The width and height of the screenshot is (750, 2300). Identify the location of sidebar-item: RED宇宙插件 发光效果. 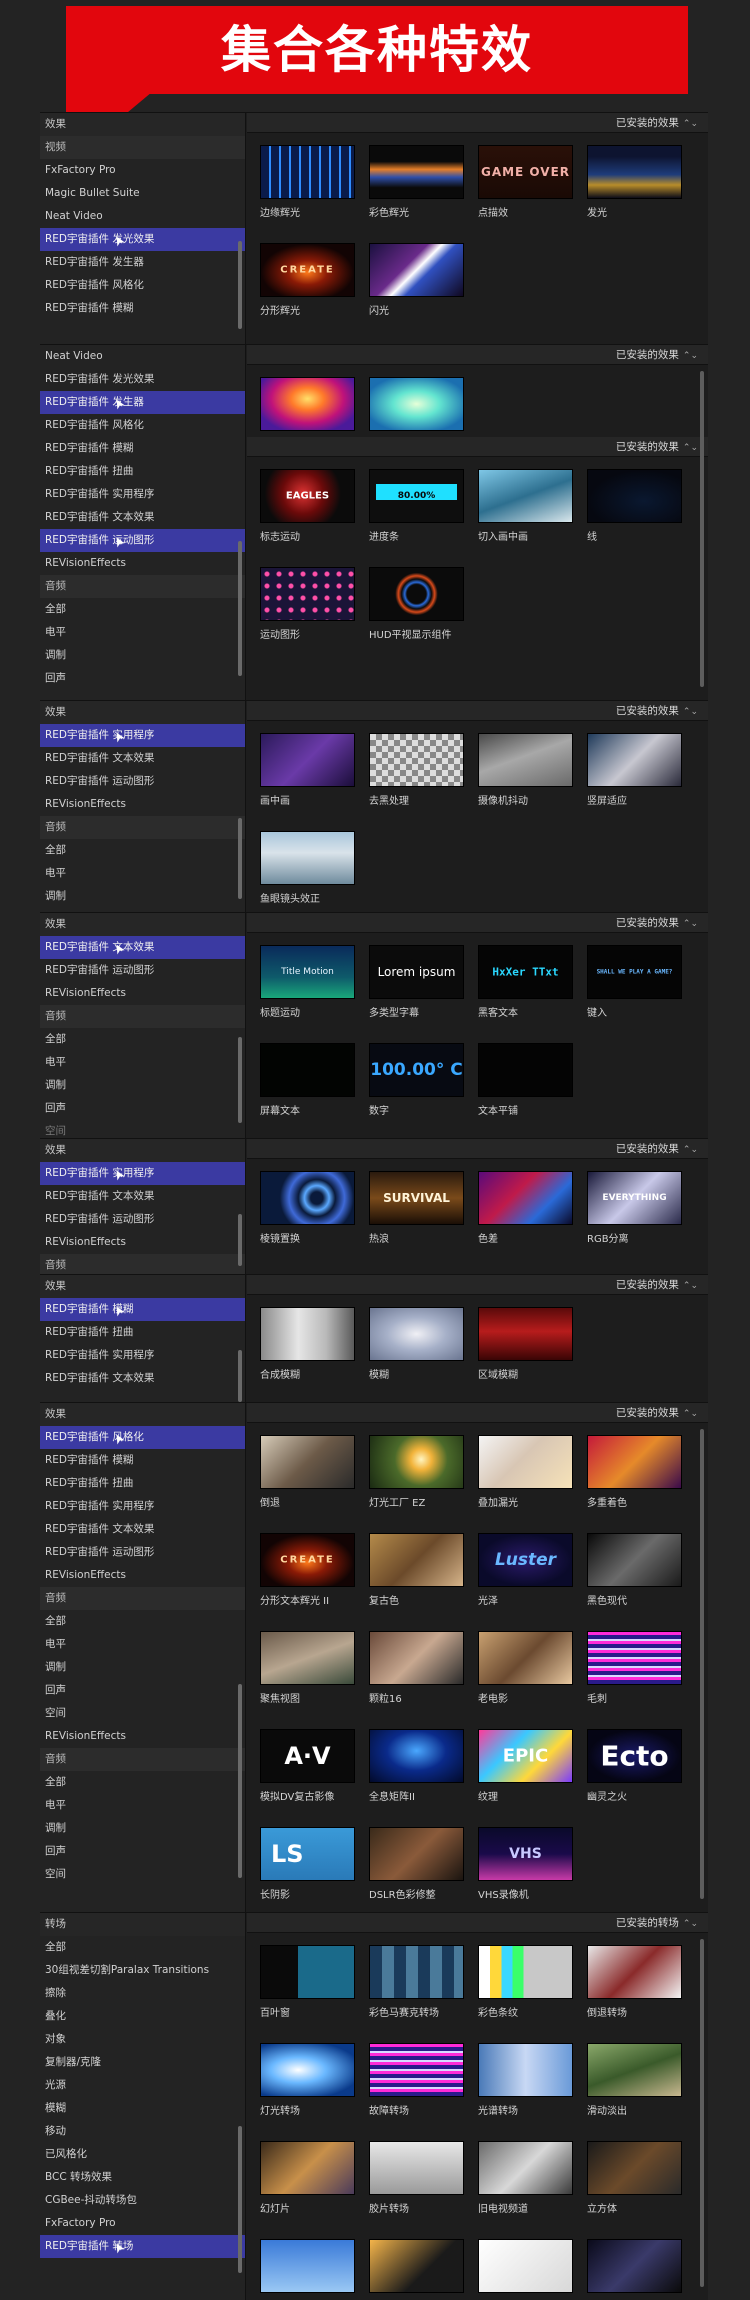
(142, 379).